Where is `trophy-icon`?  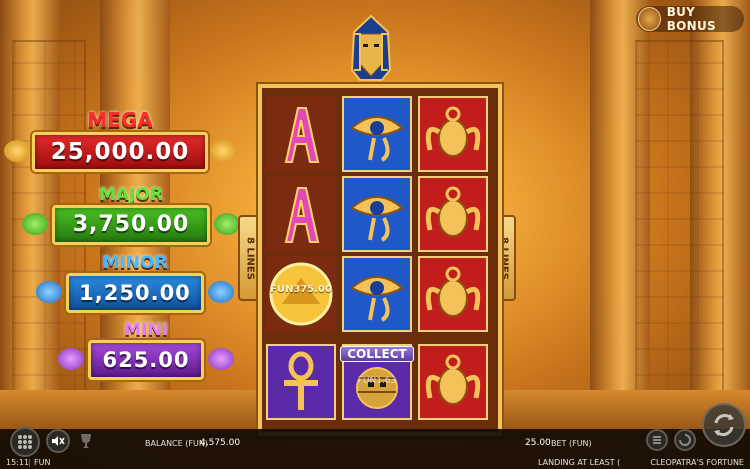 trophy-icon is located at coordinates (86, 441).